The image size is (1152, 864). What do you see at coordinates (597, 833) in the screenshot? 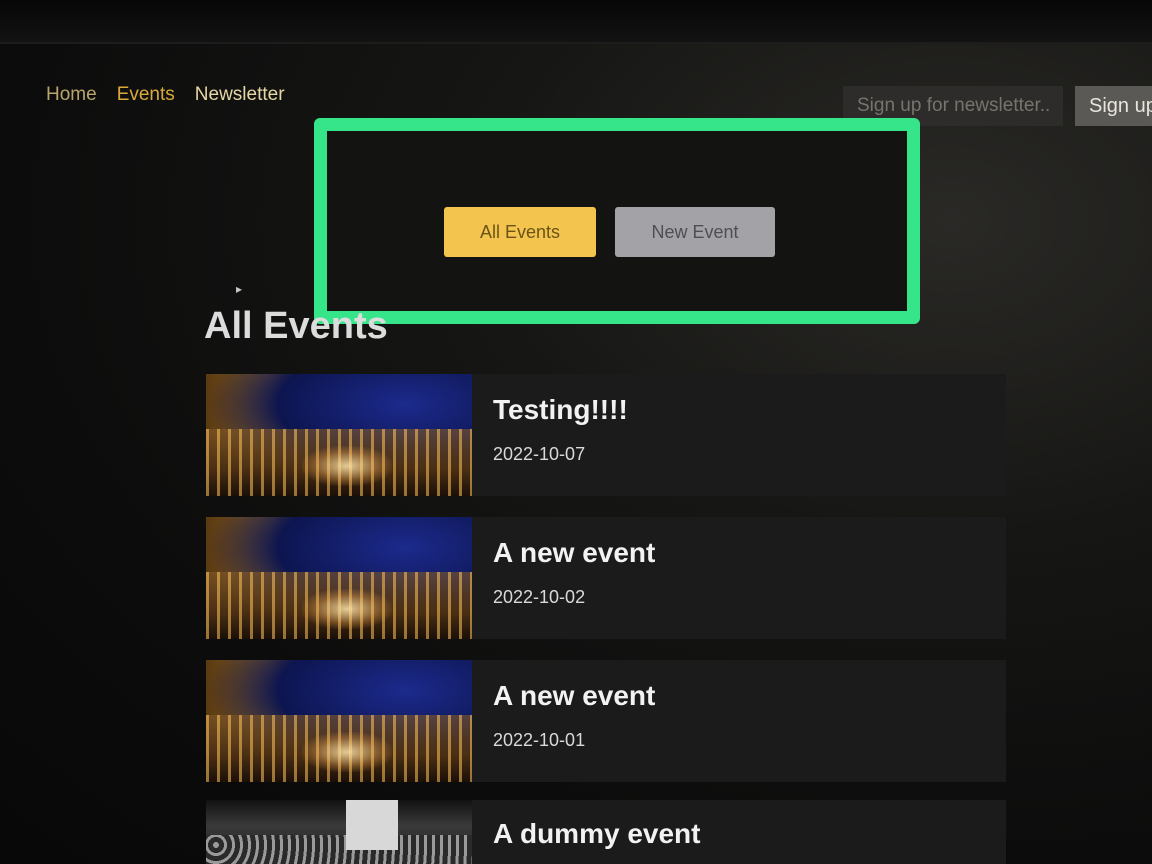
I see `event-title: A dummy event` at bounding box center [597, 833].